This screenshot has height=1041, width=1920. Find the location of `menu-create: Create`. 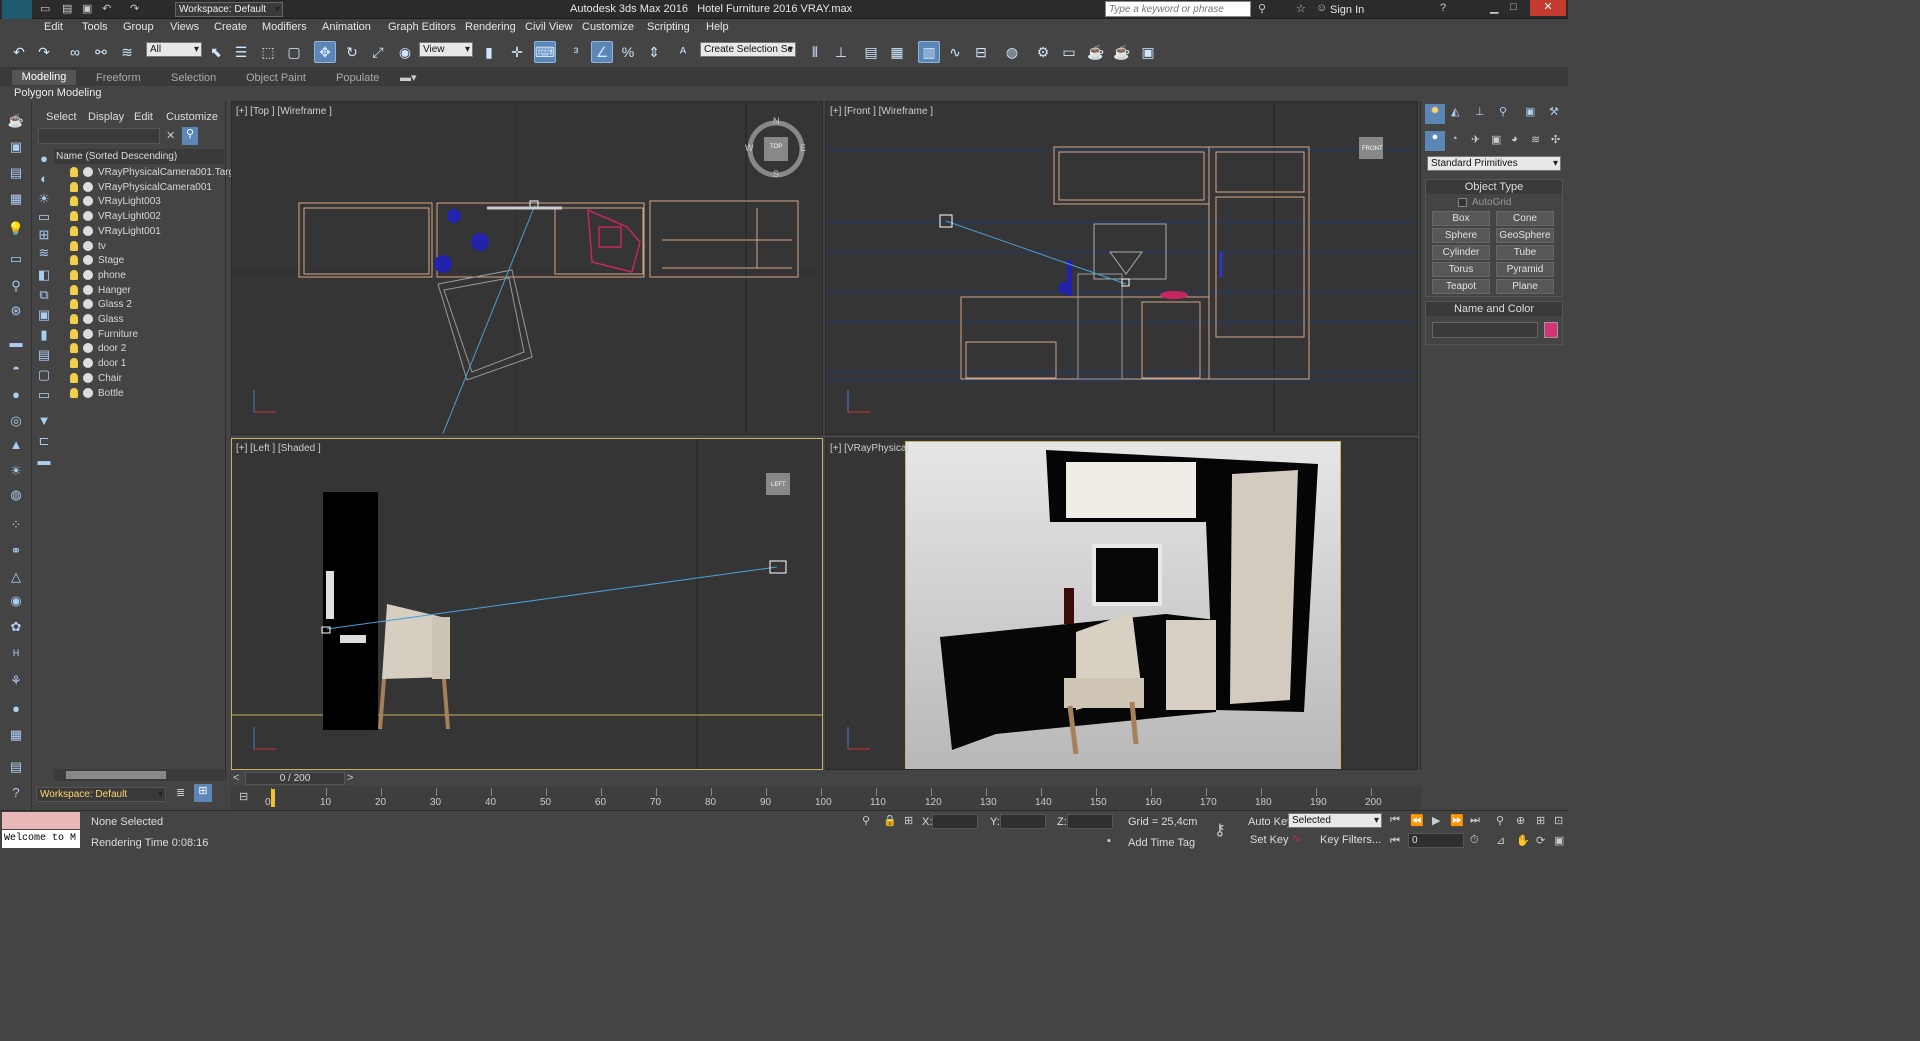

menu-create: Create is located at coordinates (230, 27).